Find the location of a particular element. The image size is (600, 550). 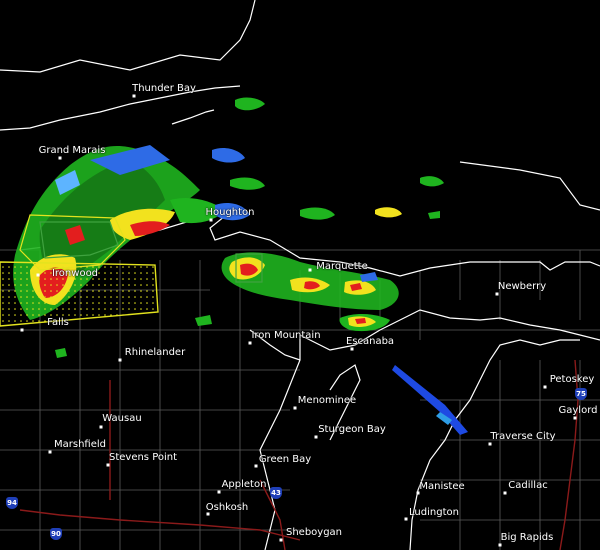

city-dot-ludington is located at coordinates (406, 519).